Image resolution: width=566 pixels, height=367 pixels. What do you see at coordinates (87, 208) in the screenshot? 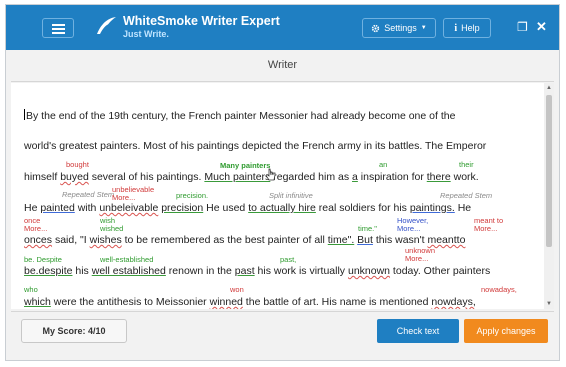
I see `text-segment: with` at bounding box center [87, 208].